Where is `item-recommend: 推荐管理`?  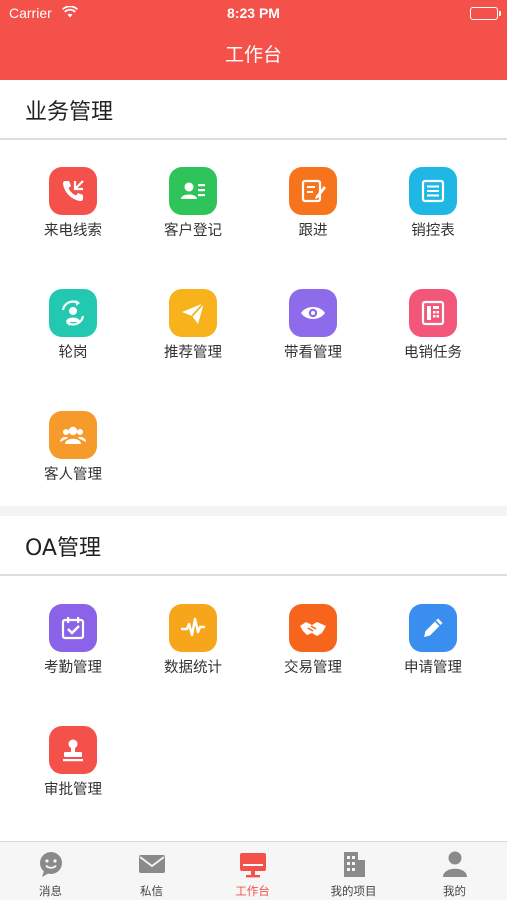
item-recommend: 推荐管理 is located at coordinates (193, 339).